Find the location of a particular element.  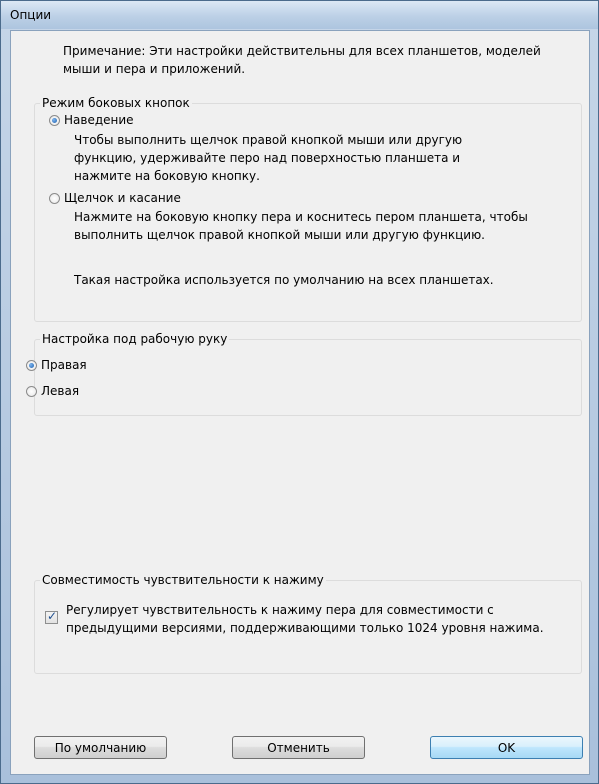

radio-left-hand-label: Левая is located at coordinates (60, 391).